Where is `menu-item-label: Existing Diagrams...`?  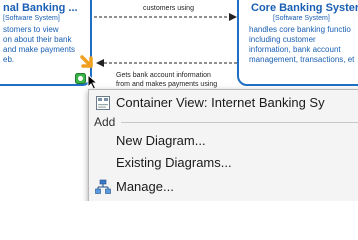
menu-item-label: Existing Diagrams... is located at coordinates (174, 162).